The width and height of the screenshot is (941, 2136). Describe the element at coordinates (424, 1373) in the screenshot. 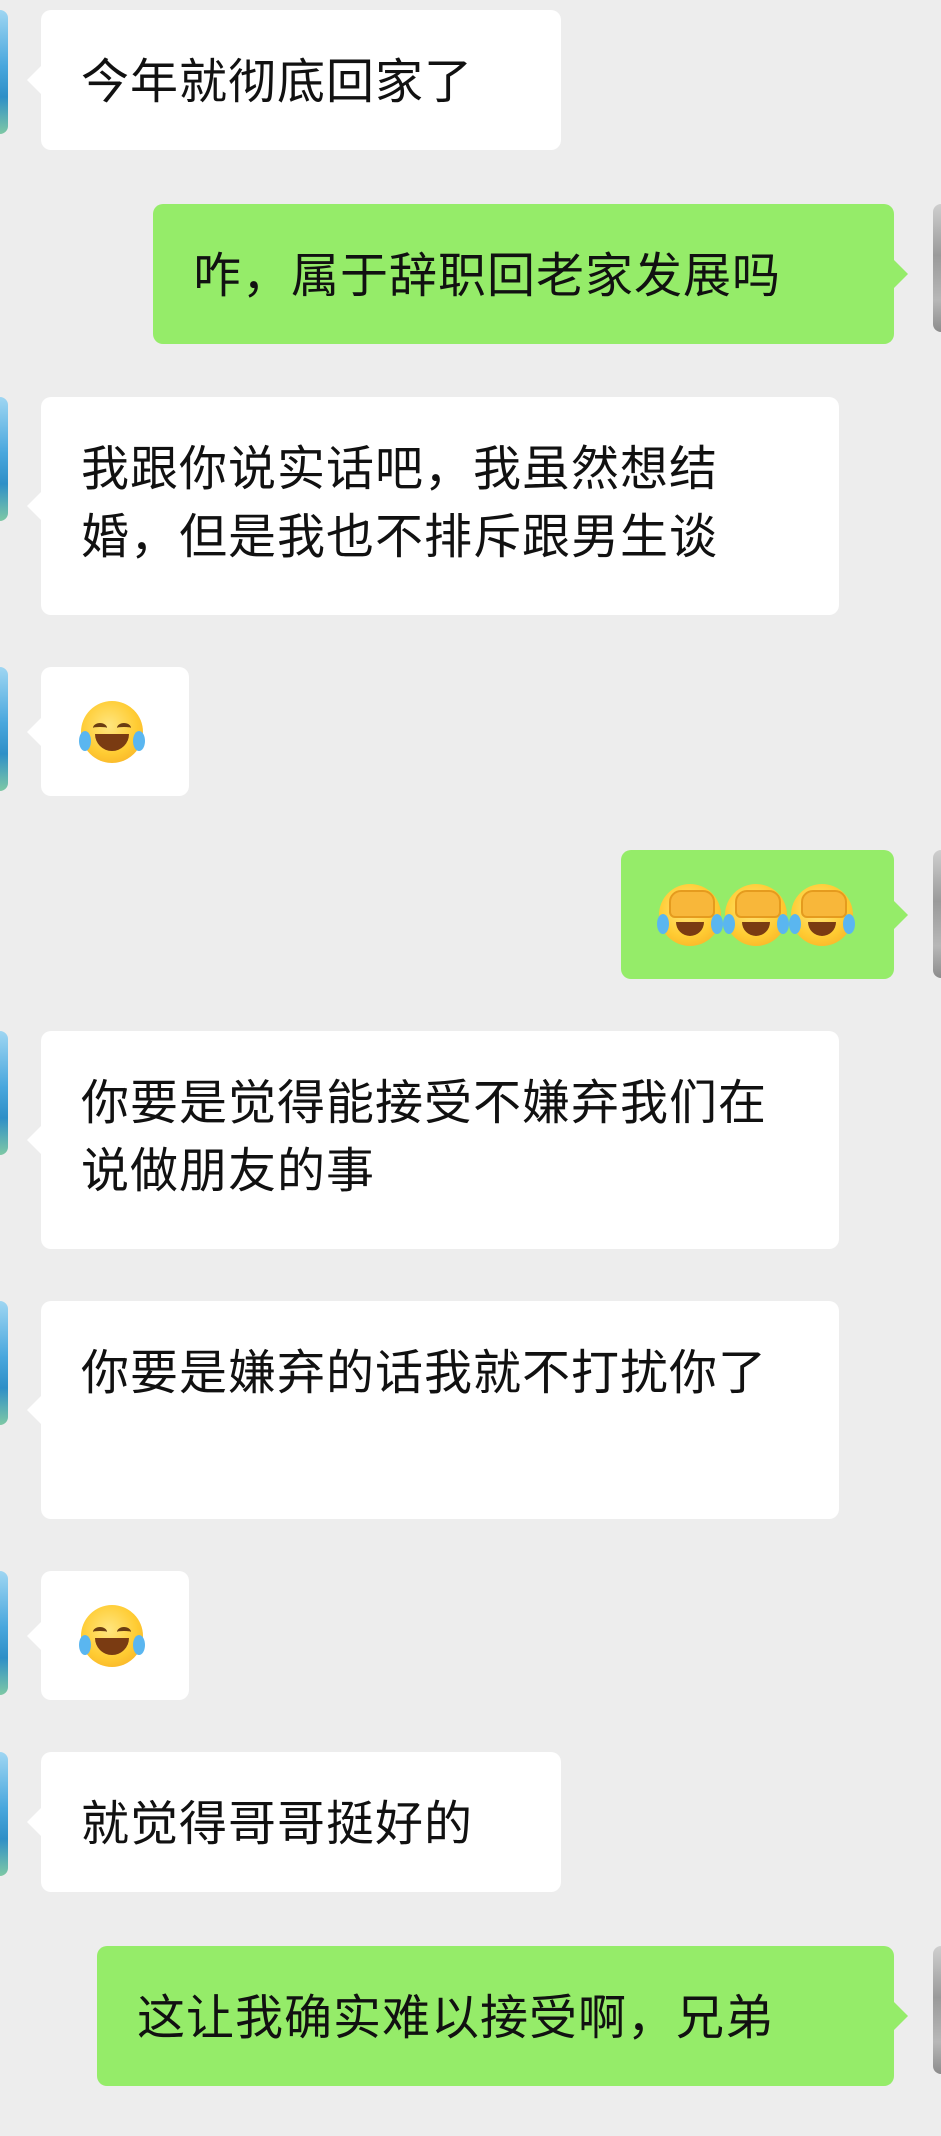

I see `message-text: 你要是嫌弃的话我就不打扰你了` at that location.